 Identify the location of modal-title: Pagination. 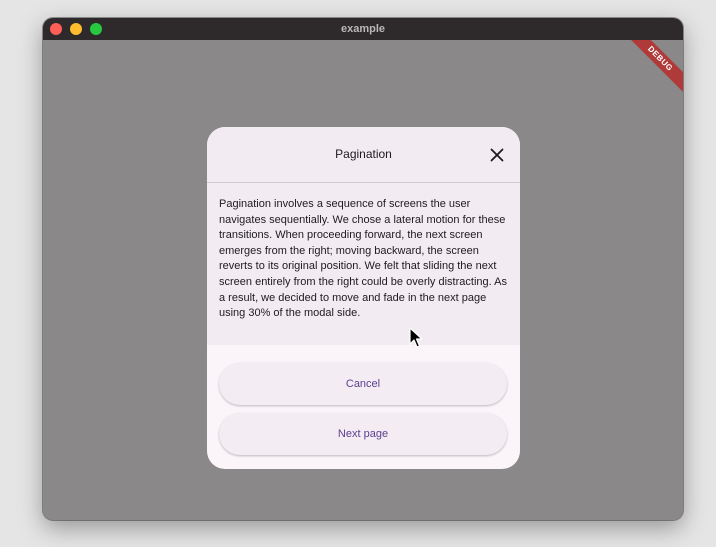
(363, 154).